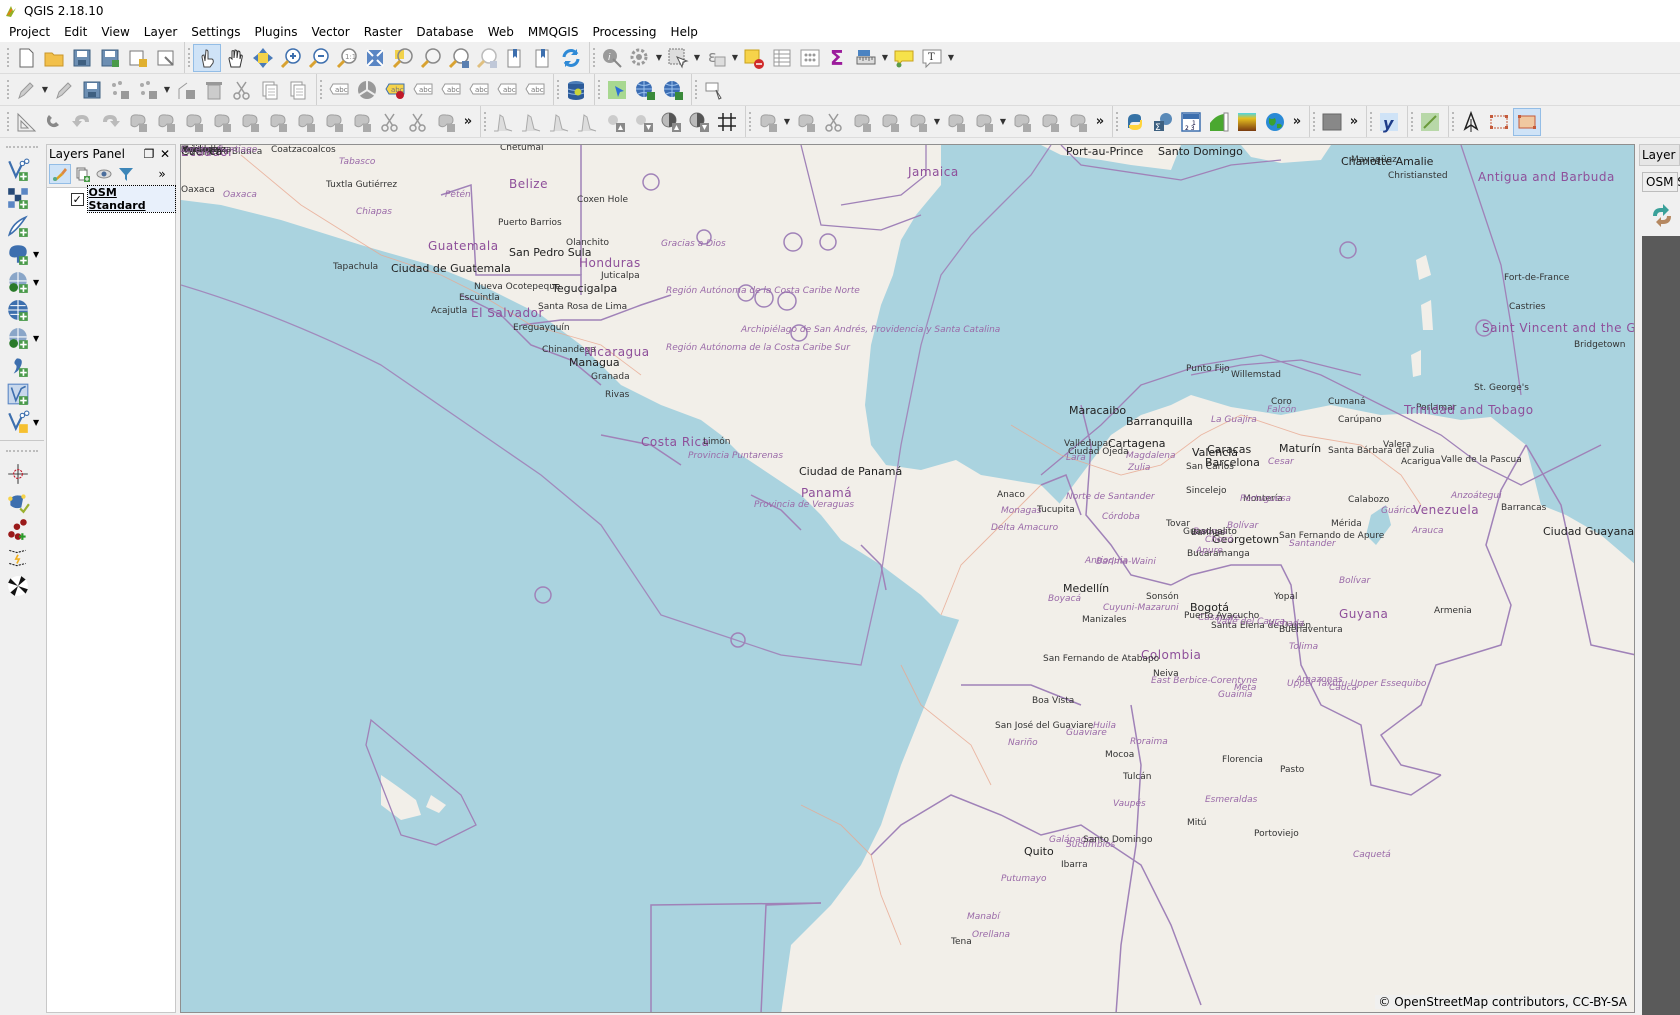 The height and width of the screenshot is (1015, 1680). I want to click on more-tools-button: », so click(162, 174).